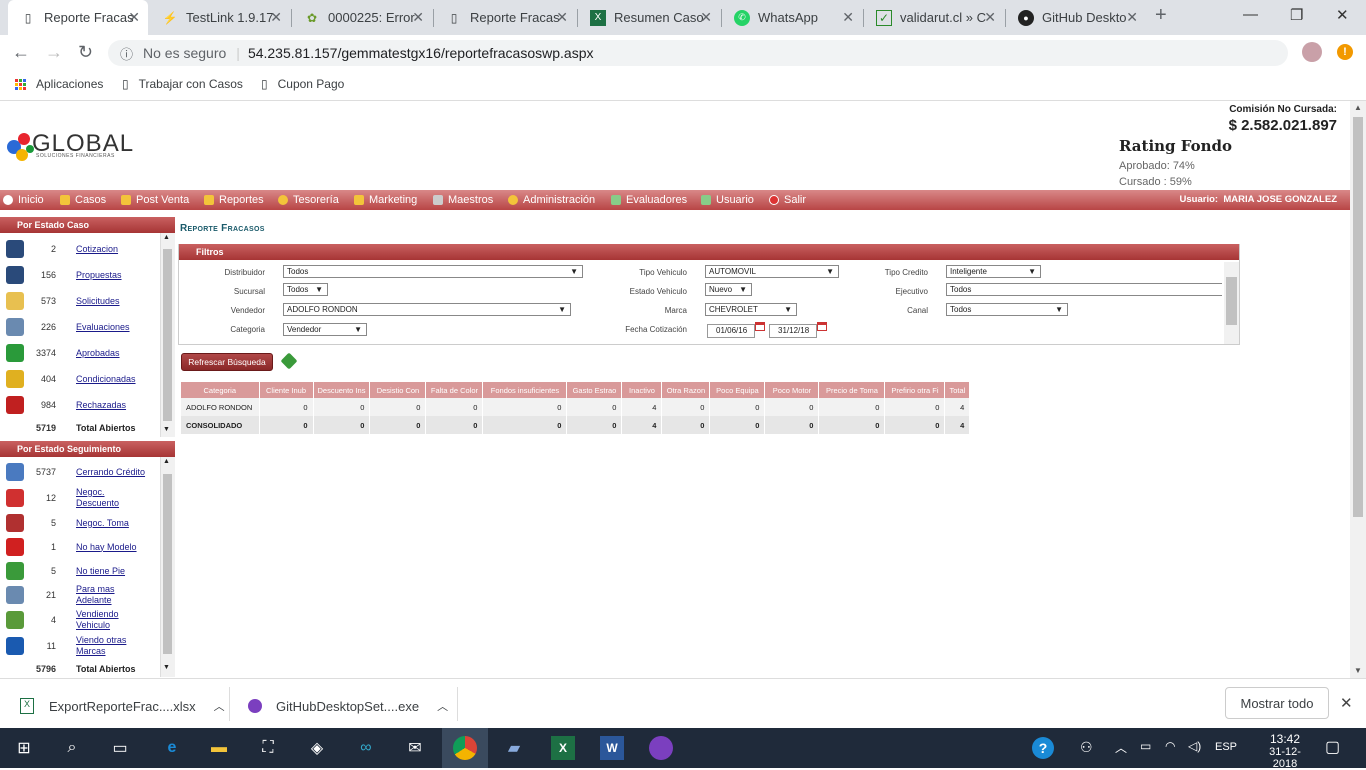  What do you see at coordinates (398, 390) in the screenshot?
I see `column-header: Desistio Con` at bounding box center [398, 390].